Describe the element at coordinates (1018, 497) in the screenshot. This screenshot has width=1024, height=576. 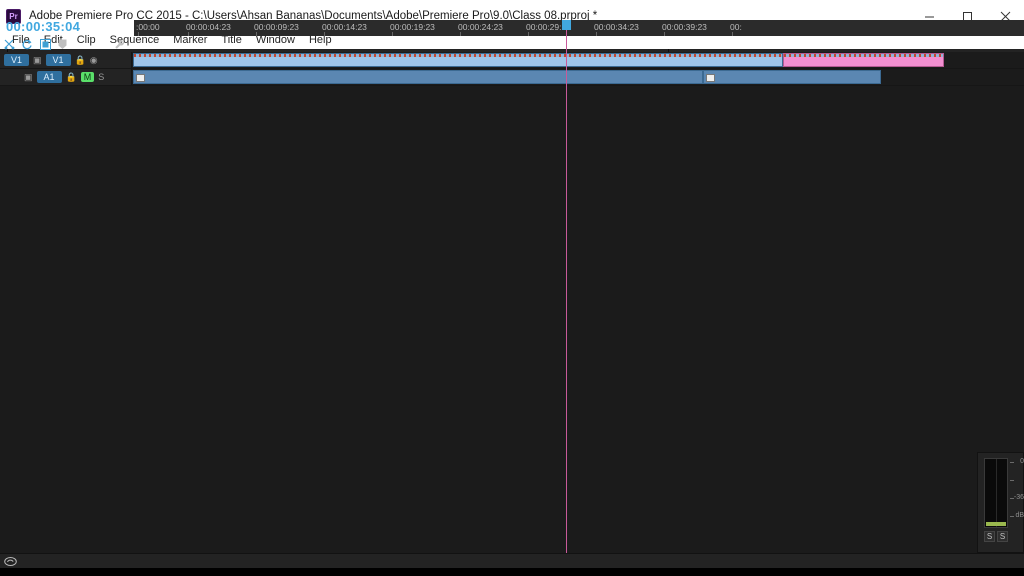
I see `meter-scale-label: -36` at that location.